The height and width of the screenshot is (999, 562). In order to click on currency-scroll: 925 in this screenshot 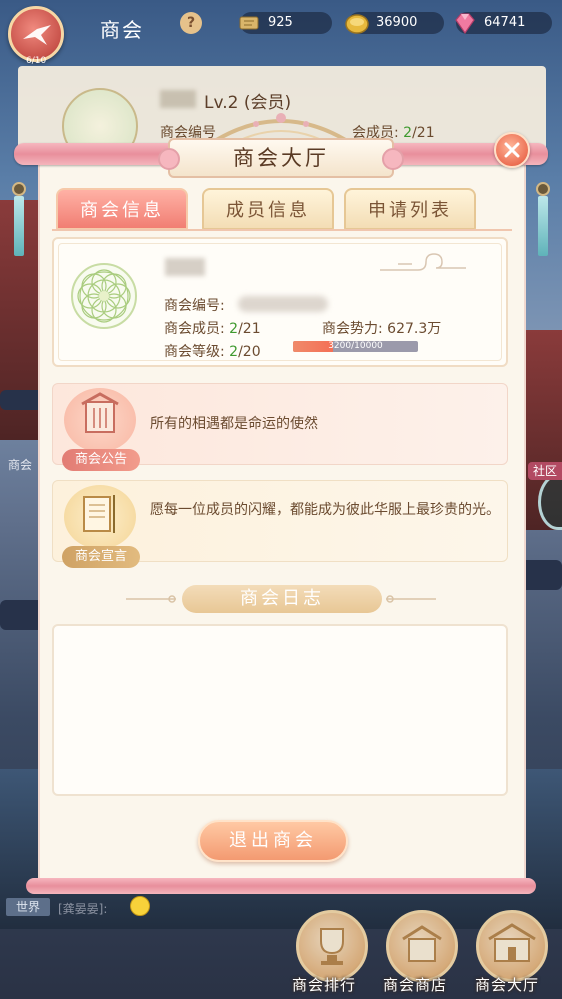, I will do `click(285, 23)`.